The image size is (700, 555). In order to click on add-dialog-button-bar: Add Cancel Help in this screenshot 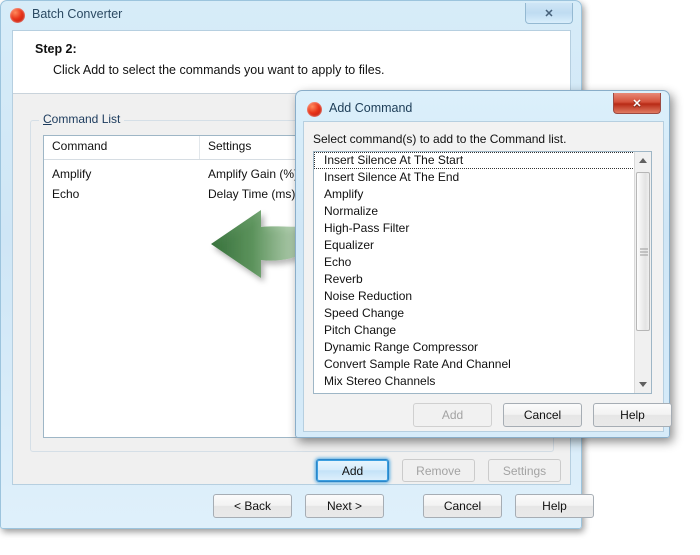, I will do `click(542, 415)`.